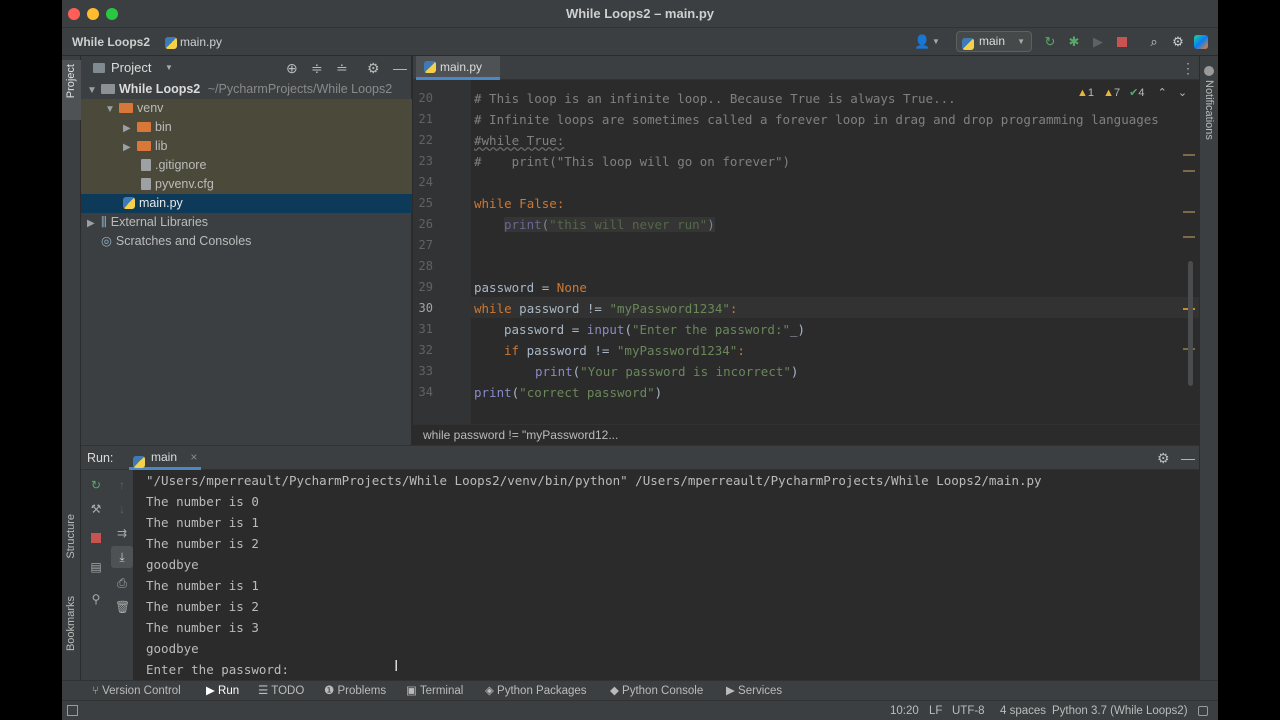 The height and width of the screenshot is (720, 1280). What do you see at coordinates (423, 371) in the screenshot?
I see `line-number: 33` at bounding box center [423, 371].